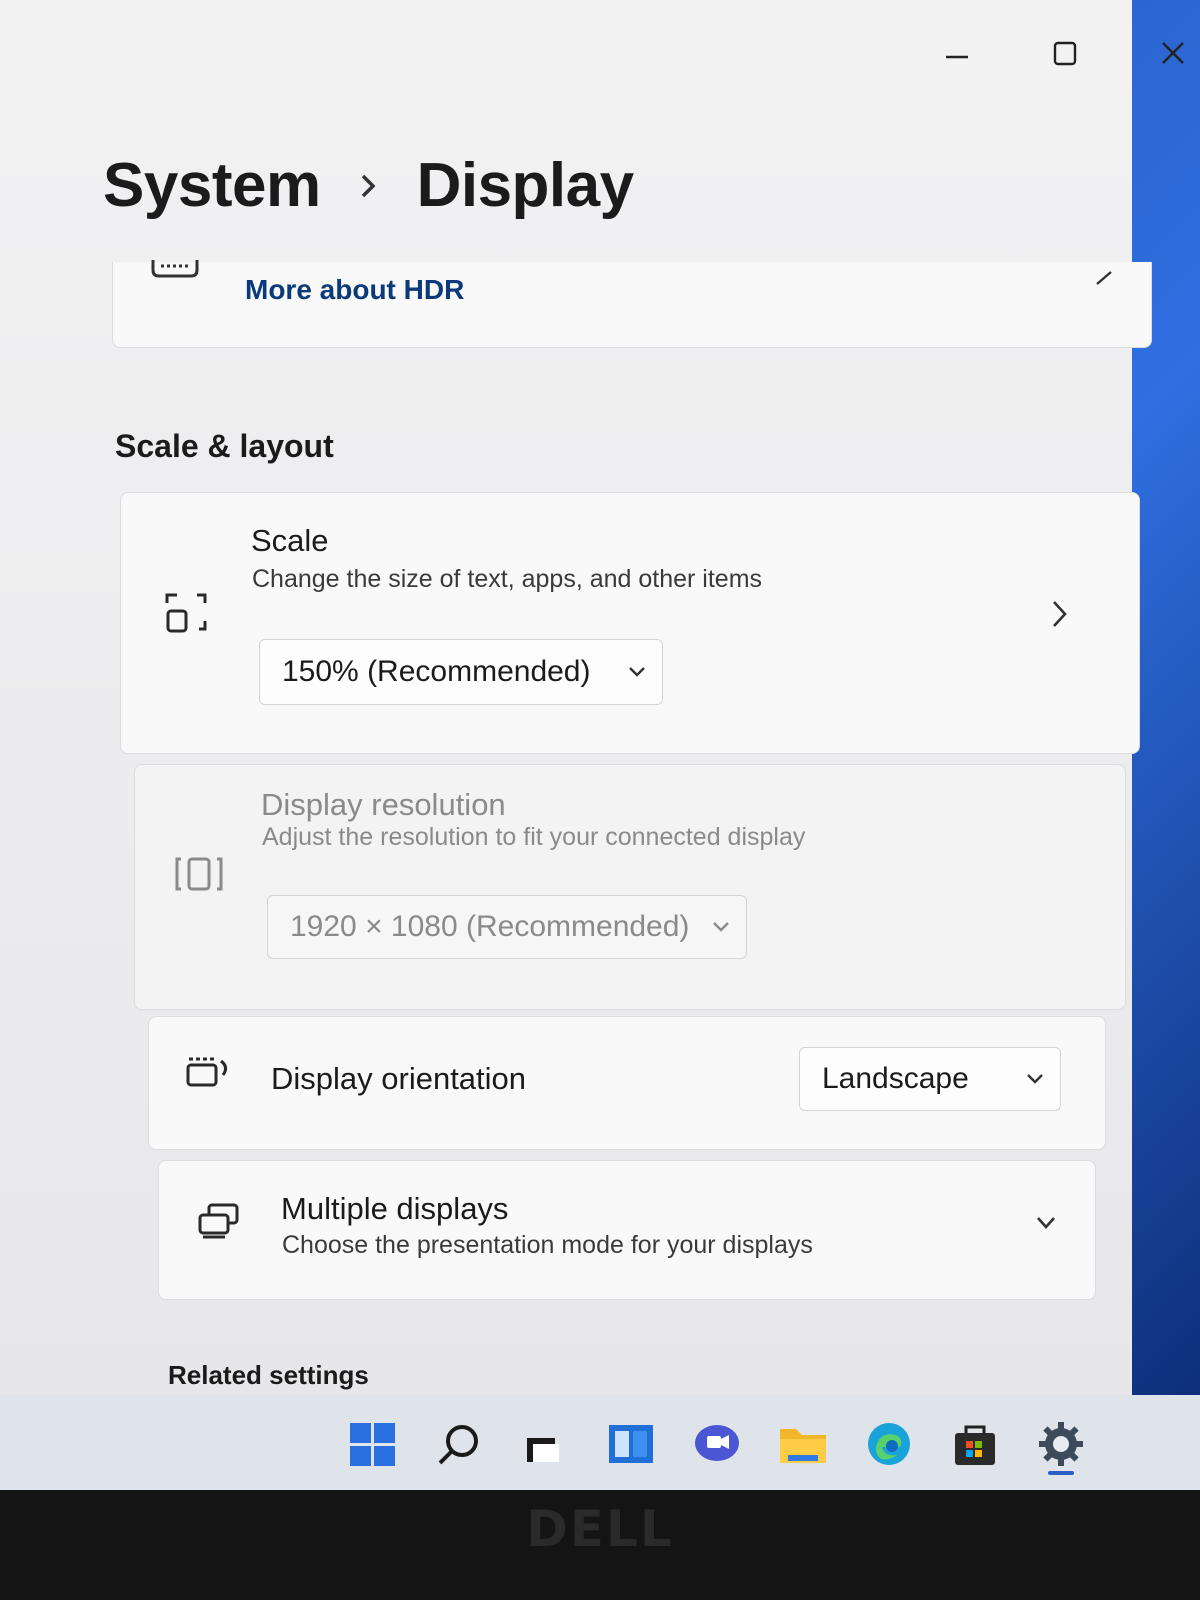  What do you see at coordinates (220, 1223) in the screenshot?
I see `multiple-displays-icon` at bounding box center [220, 1223].